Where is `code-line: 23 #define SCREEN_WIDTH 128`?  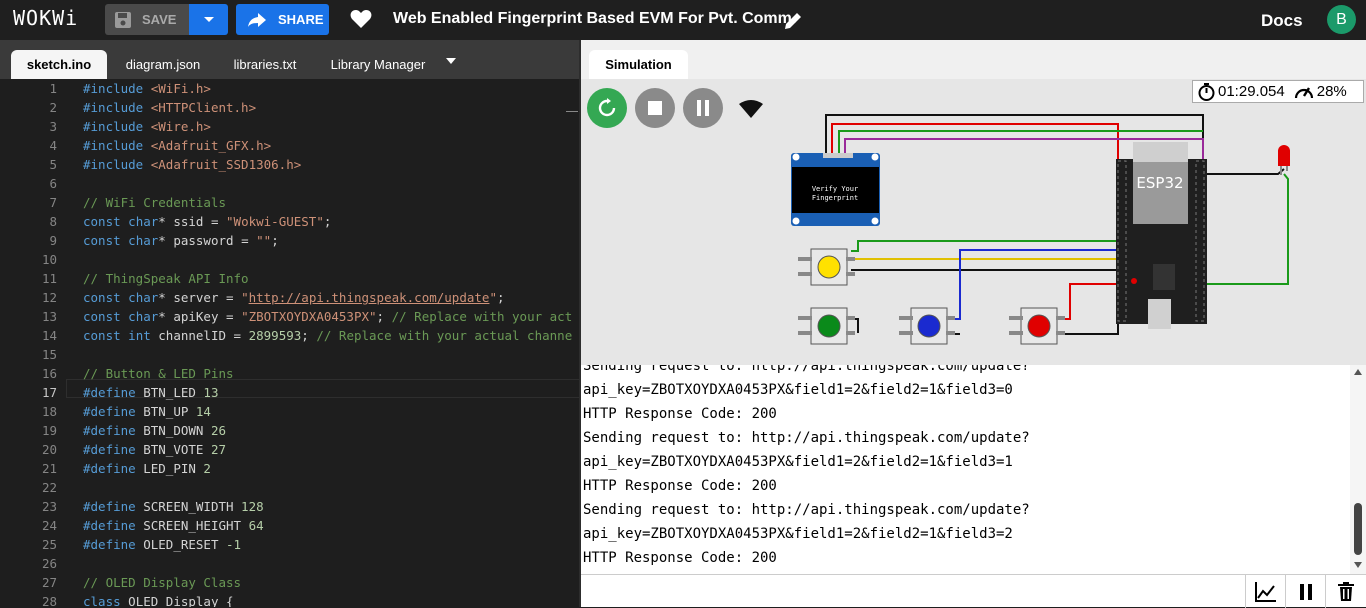 code-line: 23 #define SCREEN_WIDTH 128 is located at coordinates (290, 506).